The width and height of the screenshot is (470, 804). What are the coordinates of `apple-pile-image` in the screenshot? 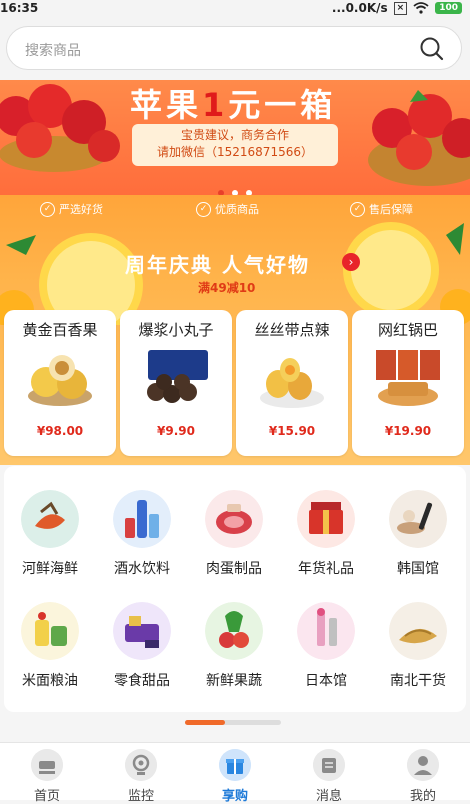 It's located at (419, 138).